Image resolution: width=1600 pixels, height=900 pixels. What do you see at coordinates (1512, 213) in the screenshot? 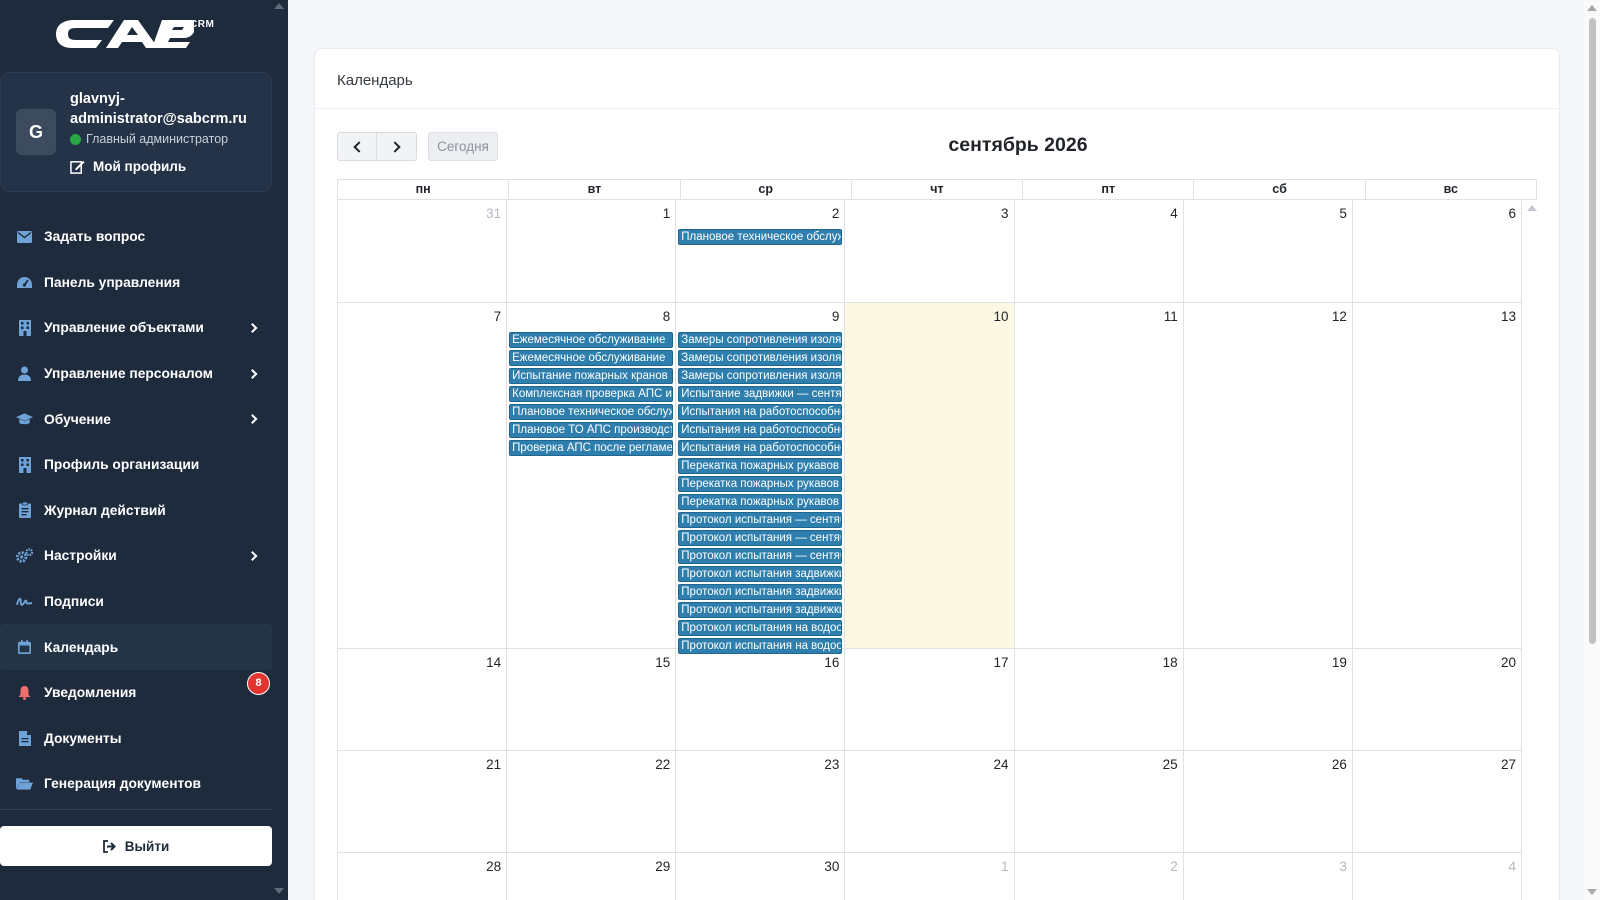
I see `day-number: 6` at bounding box center [1512, 213].